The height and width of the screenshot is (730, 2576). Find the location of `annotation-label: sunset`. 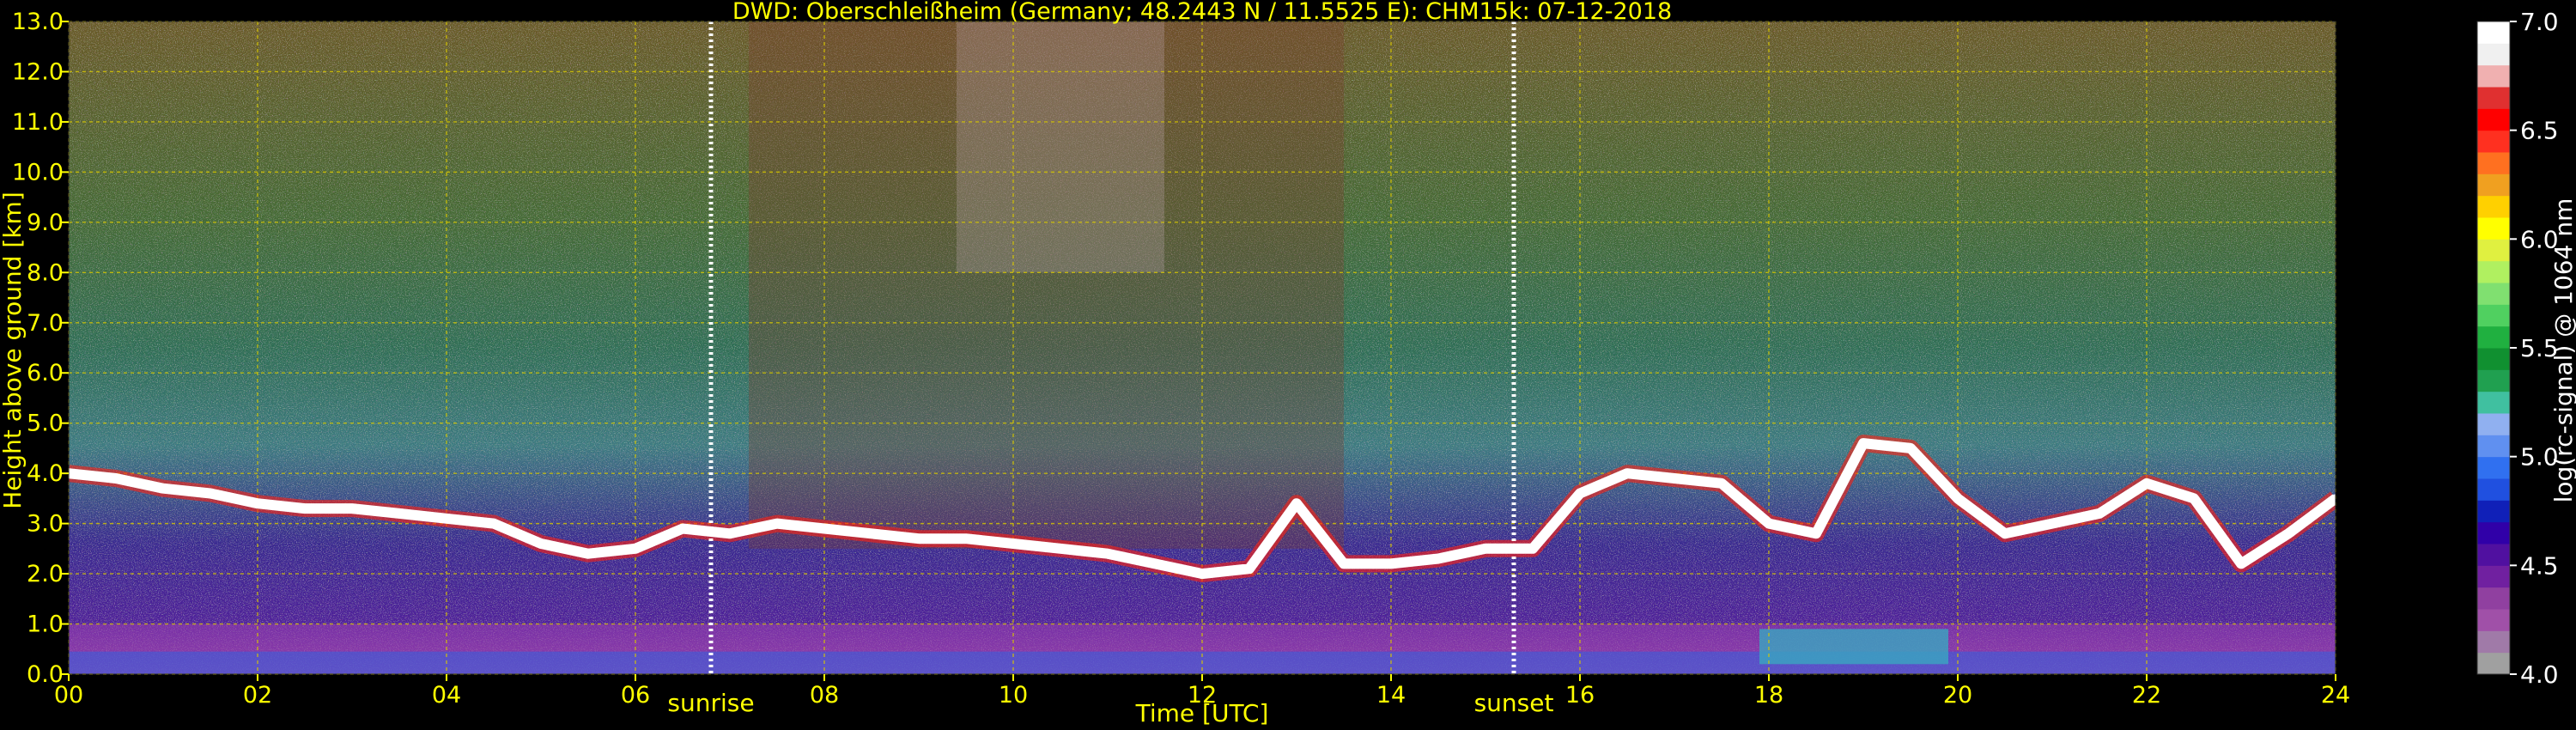

annotation-label: sunset is located at coordinates (1514, 703).